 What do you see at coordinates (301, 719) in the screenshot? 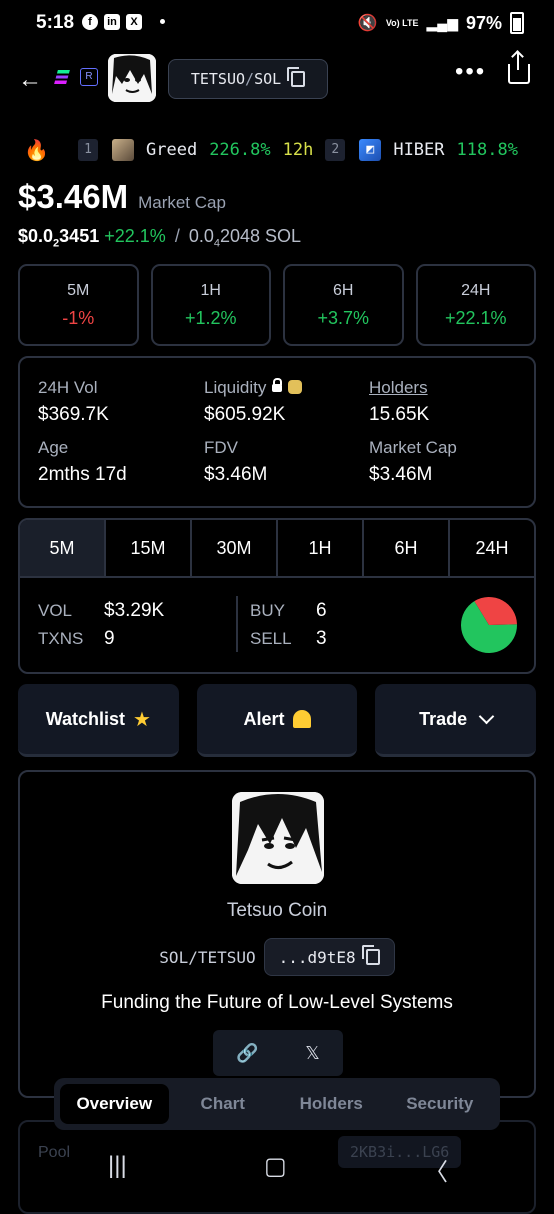
I see `bell-icon` at bounding box center [301, 719].